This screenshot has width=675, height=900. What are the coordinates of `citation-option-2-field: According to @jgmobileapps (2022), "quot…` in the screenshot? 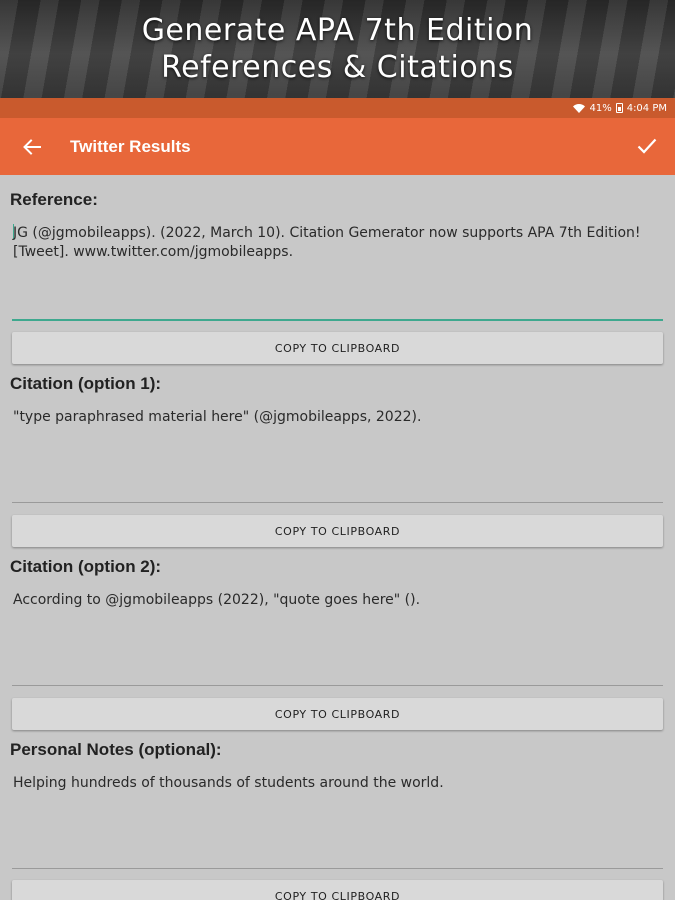 It's located at (337, 638).